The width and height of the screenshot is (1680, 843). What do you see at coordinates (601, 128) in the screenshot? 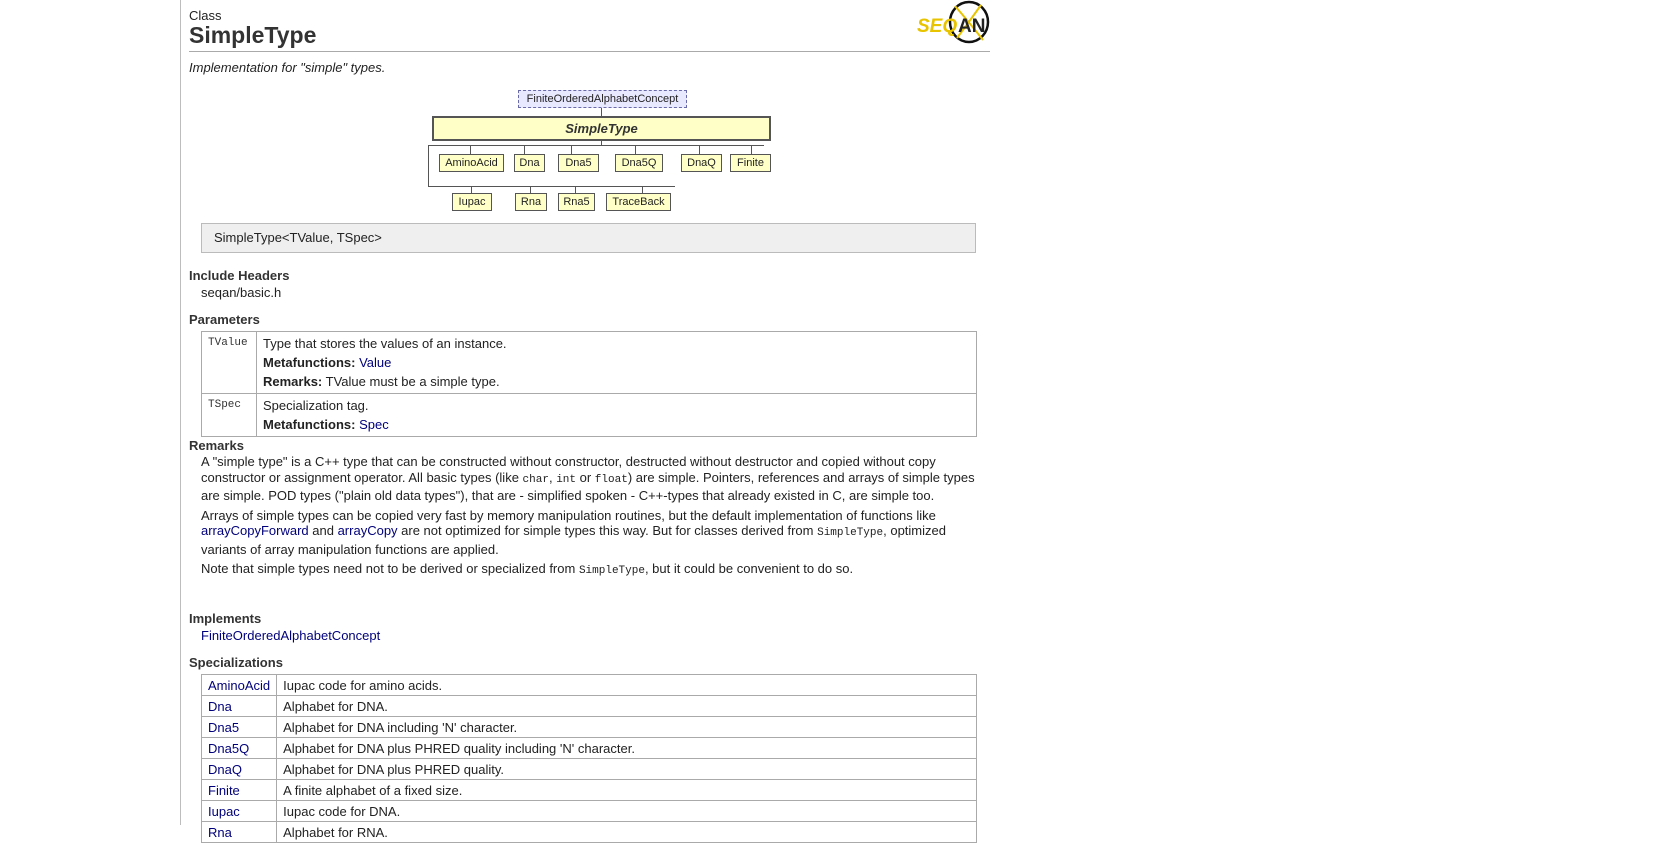
I see `diagram-main-node: SimpleType` at bounding box center [601, 128].